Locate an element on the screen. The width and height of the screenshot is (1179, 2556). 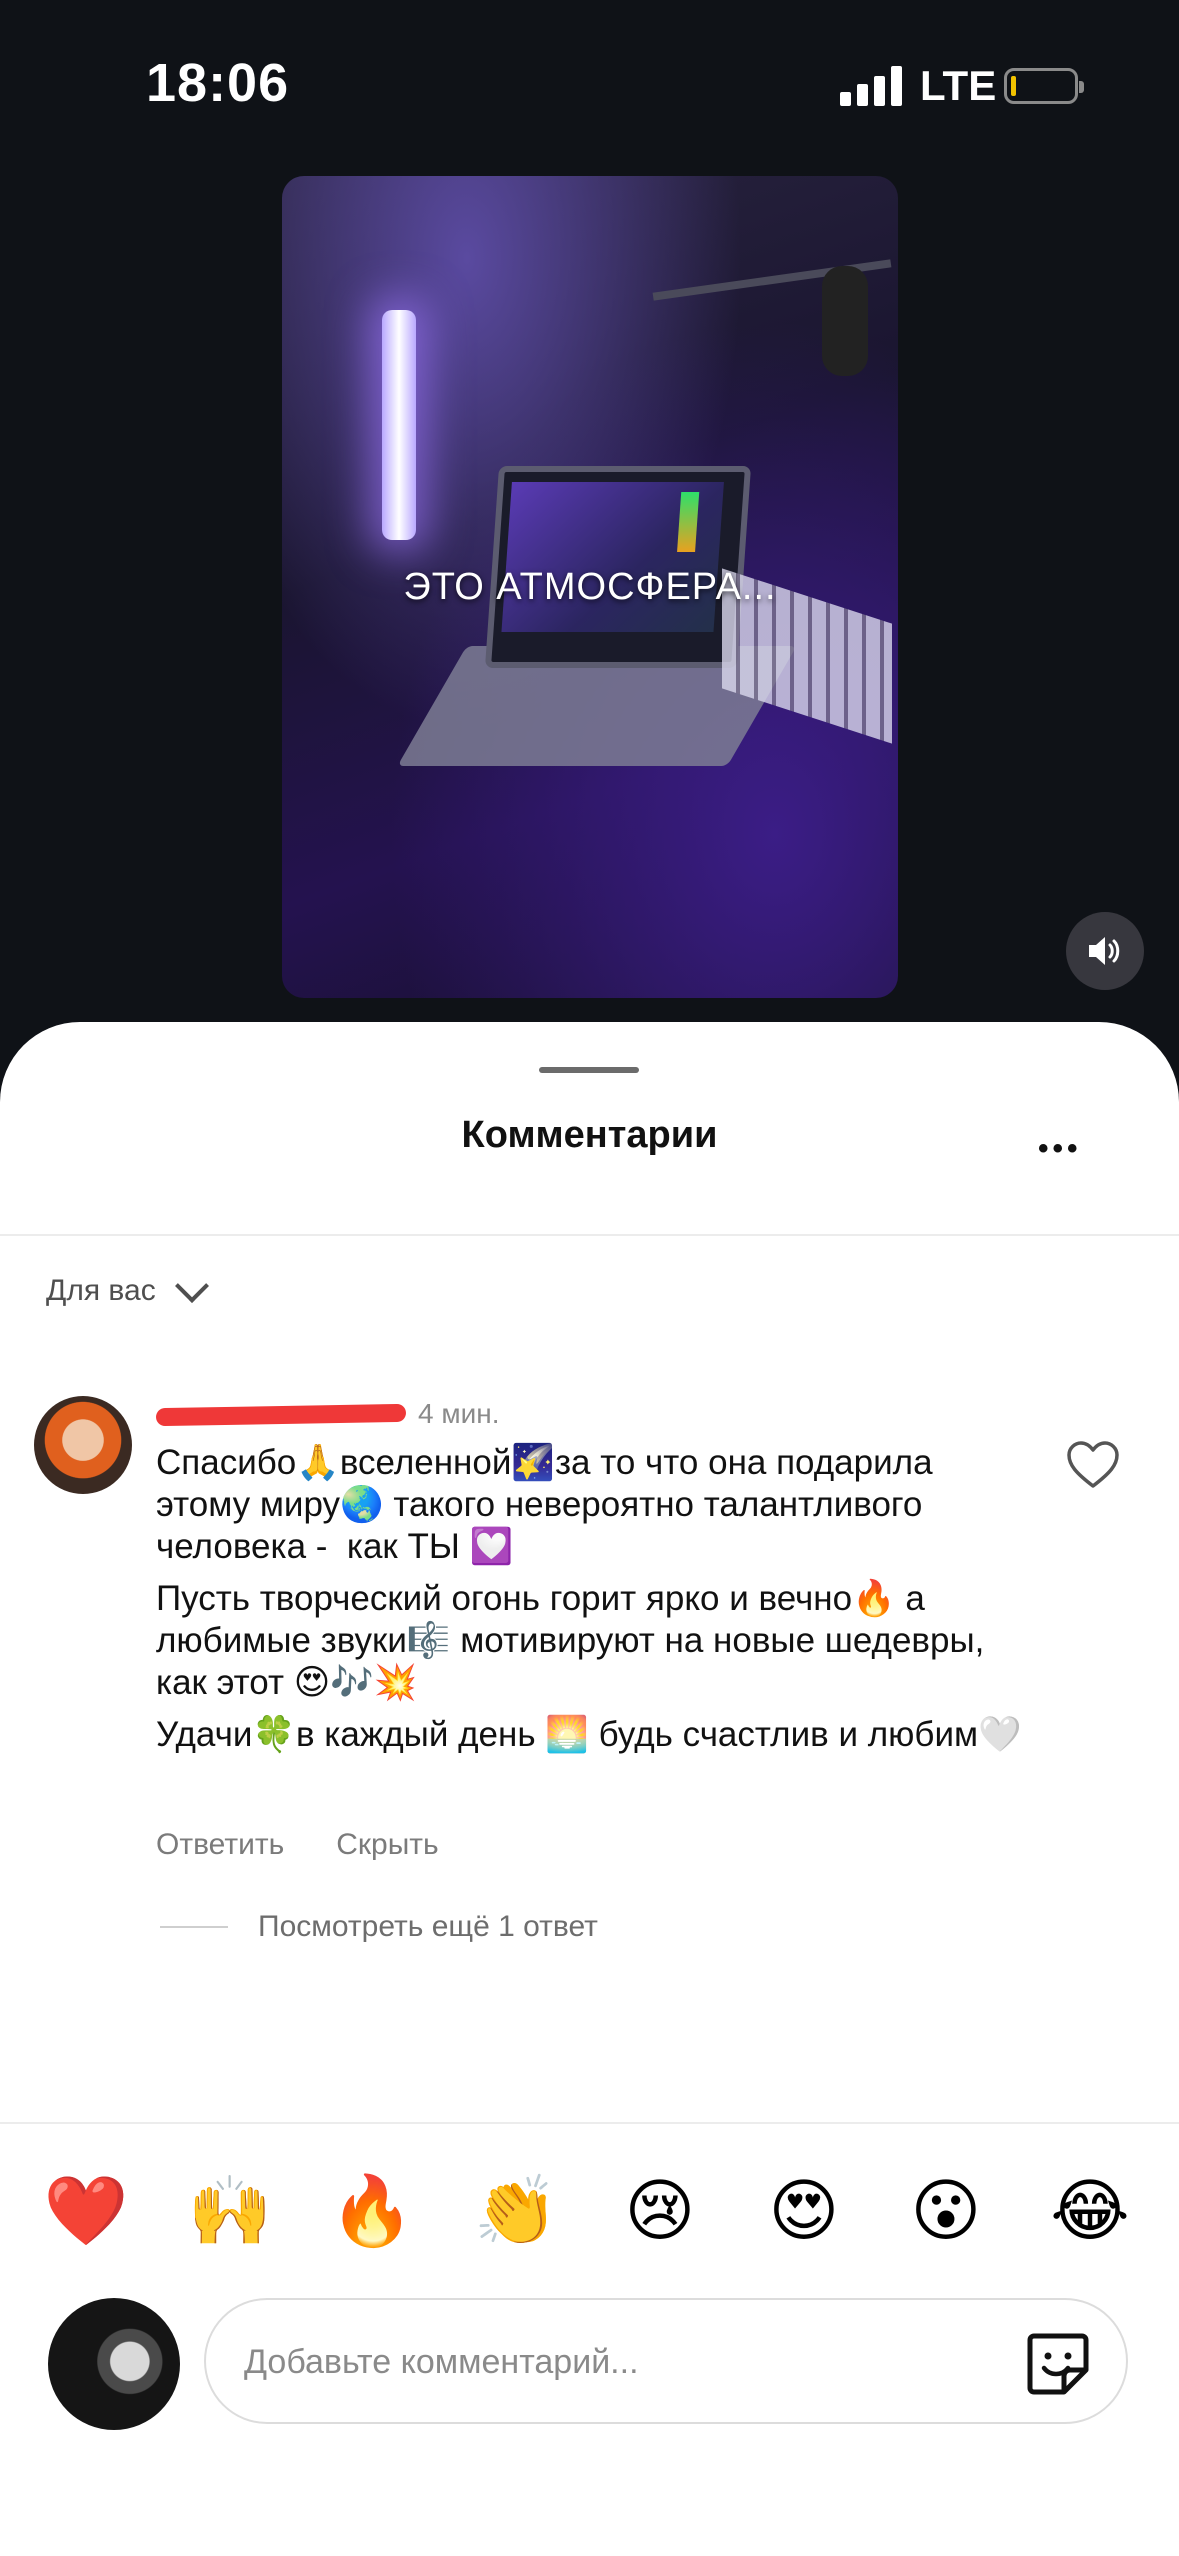
current-user-avatar is located at coordinates (114, 2364).